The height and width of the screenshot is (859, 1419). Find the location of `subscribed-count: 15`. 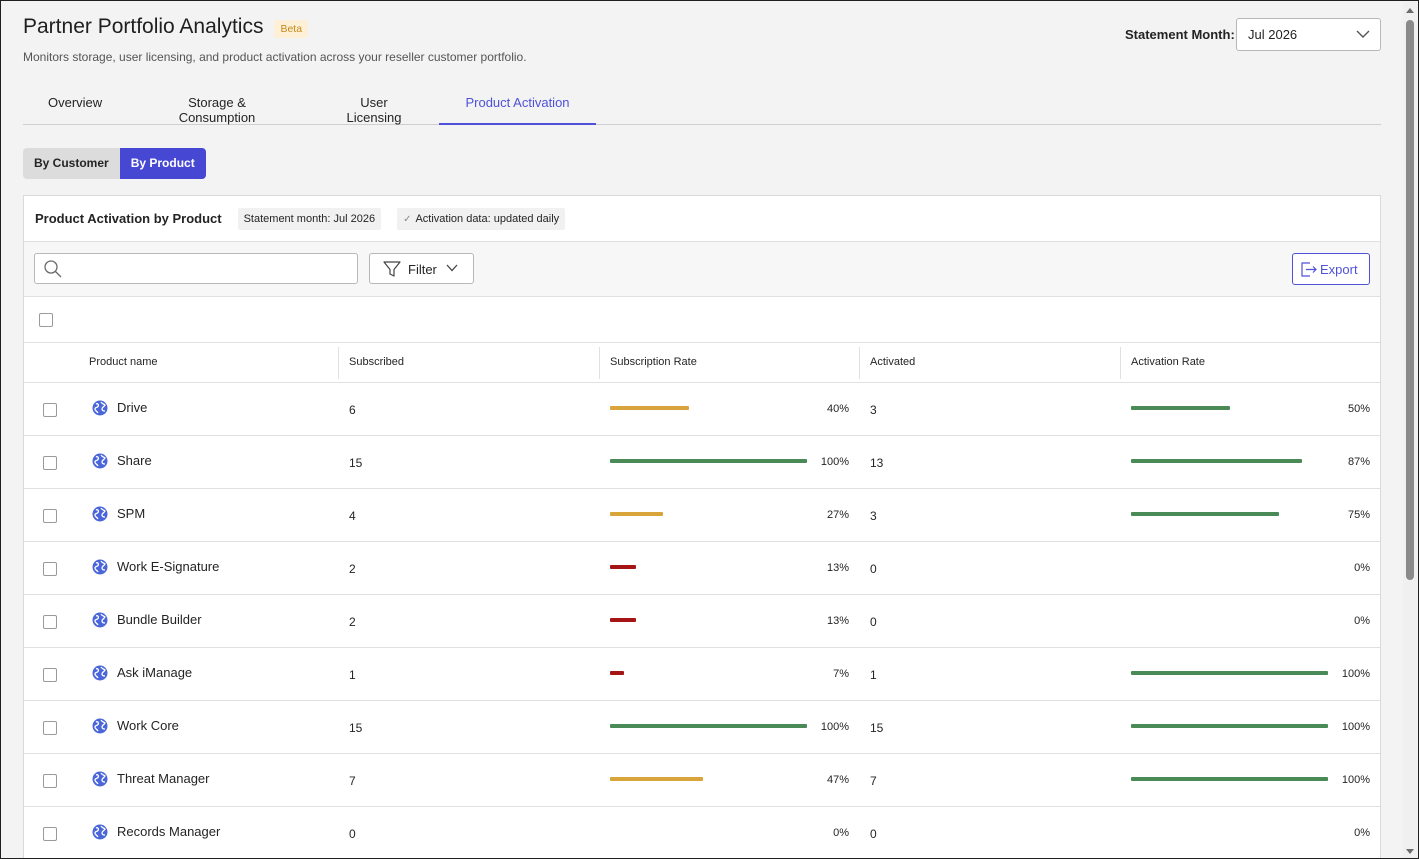

subscribed-count: 15 is located at coordinates (356, 463).